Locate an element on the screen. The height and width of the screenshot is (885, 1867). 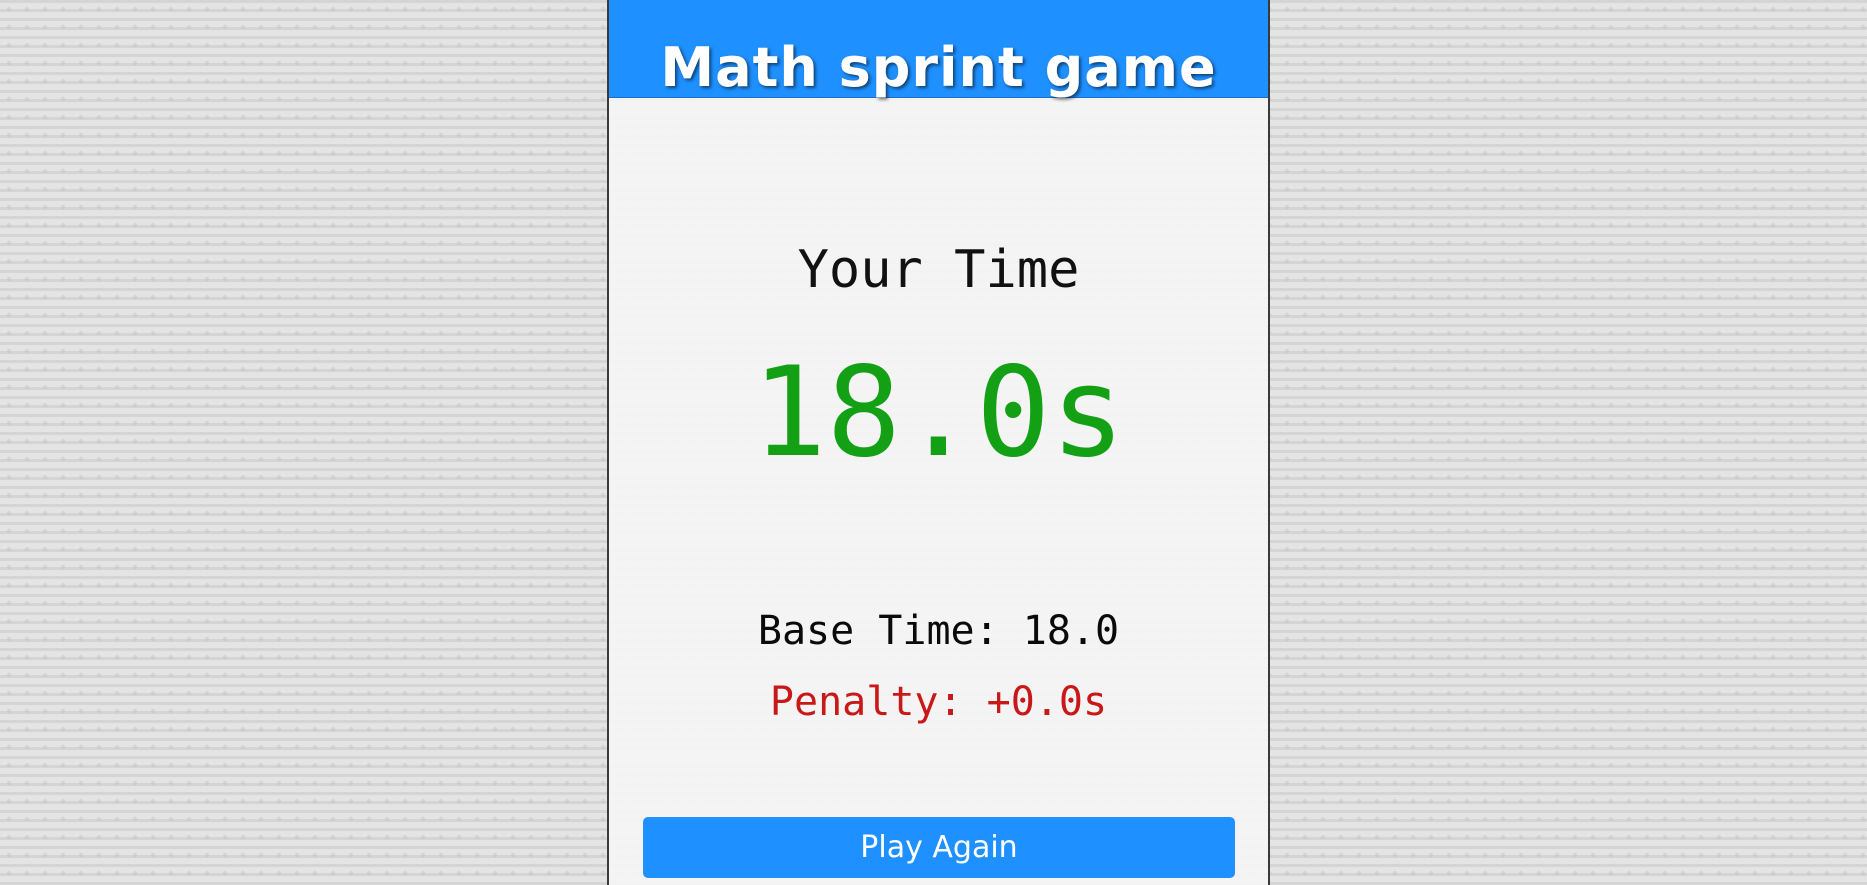
play-again-button: Play Again is located at coordinates (939, 847).